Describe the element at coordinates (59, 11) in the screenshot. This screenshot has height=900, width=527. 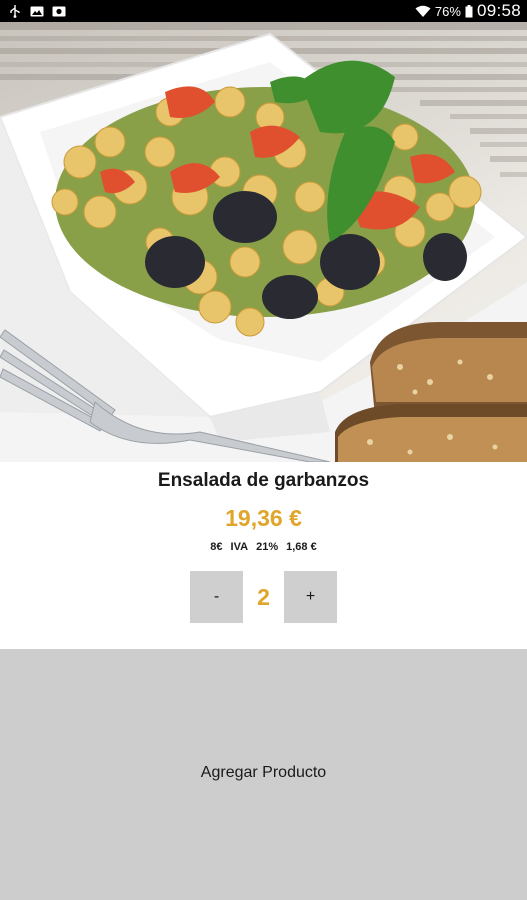
I see `photo-icon` at that location.